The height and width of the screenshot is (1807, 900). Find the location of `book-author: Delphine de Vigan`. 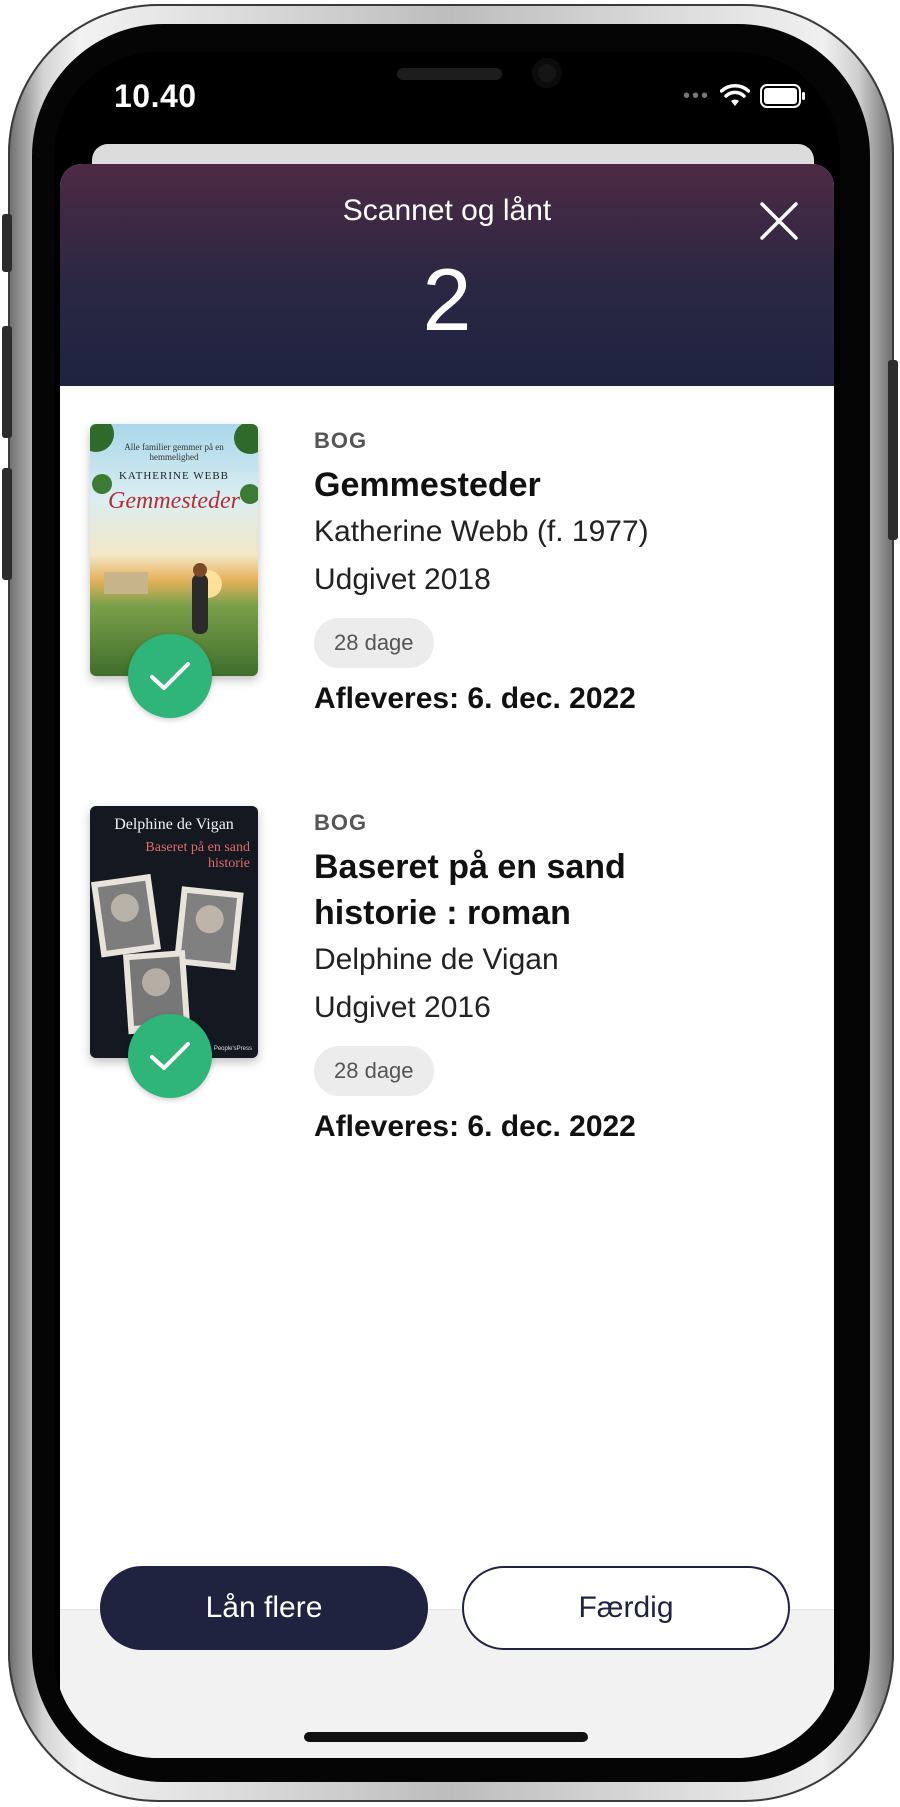

book-author: Delphine de Vigan is located at coordinates (436, 959).